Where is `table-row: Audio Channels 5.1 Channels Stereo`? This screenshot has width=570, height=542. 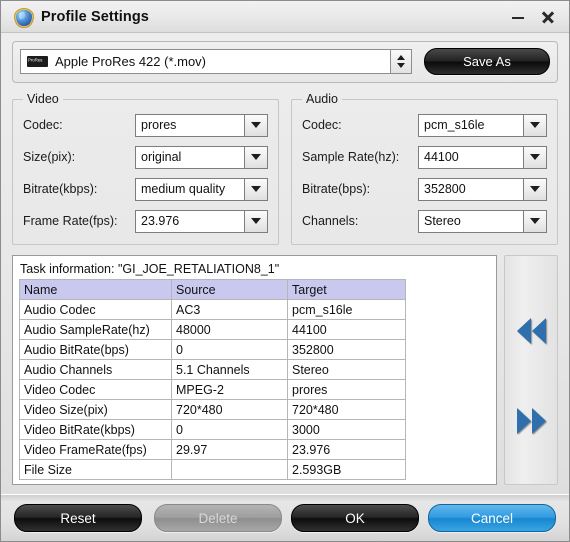 table-row: Audio Channels 5.1 Channels Stereo is located at coordinates (212, 369).